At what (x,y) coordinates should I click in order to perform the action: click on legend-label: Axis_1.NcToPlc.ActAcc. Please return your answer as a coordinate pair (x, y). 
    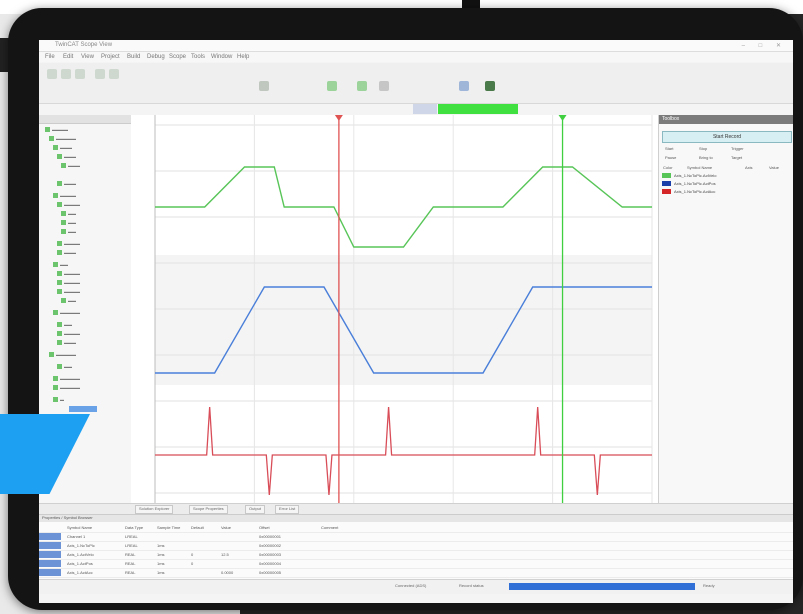
    Looking at the image, I should click on (695, 191).